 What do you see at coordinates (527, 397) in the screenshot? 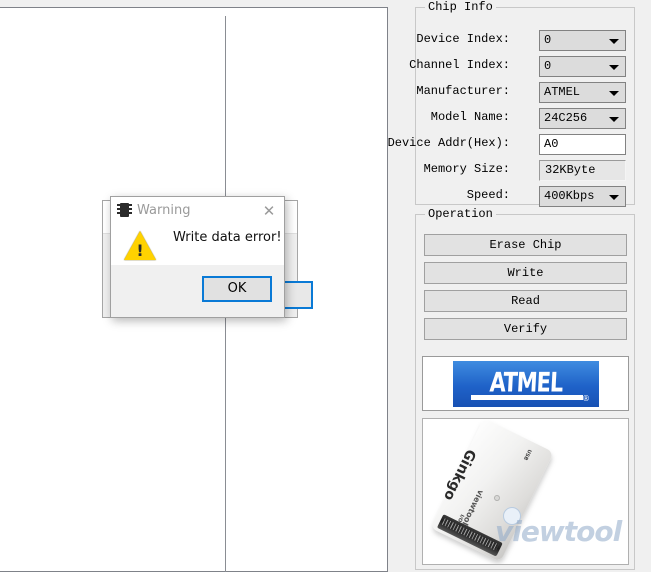
I see `atmel-logo-underline` at bounding box center [527, 397].